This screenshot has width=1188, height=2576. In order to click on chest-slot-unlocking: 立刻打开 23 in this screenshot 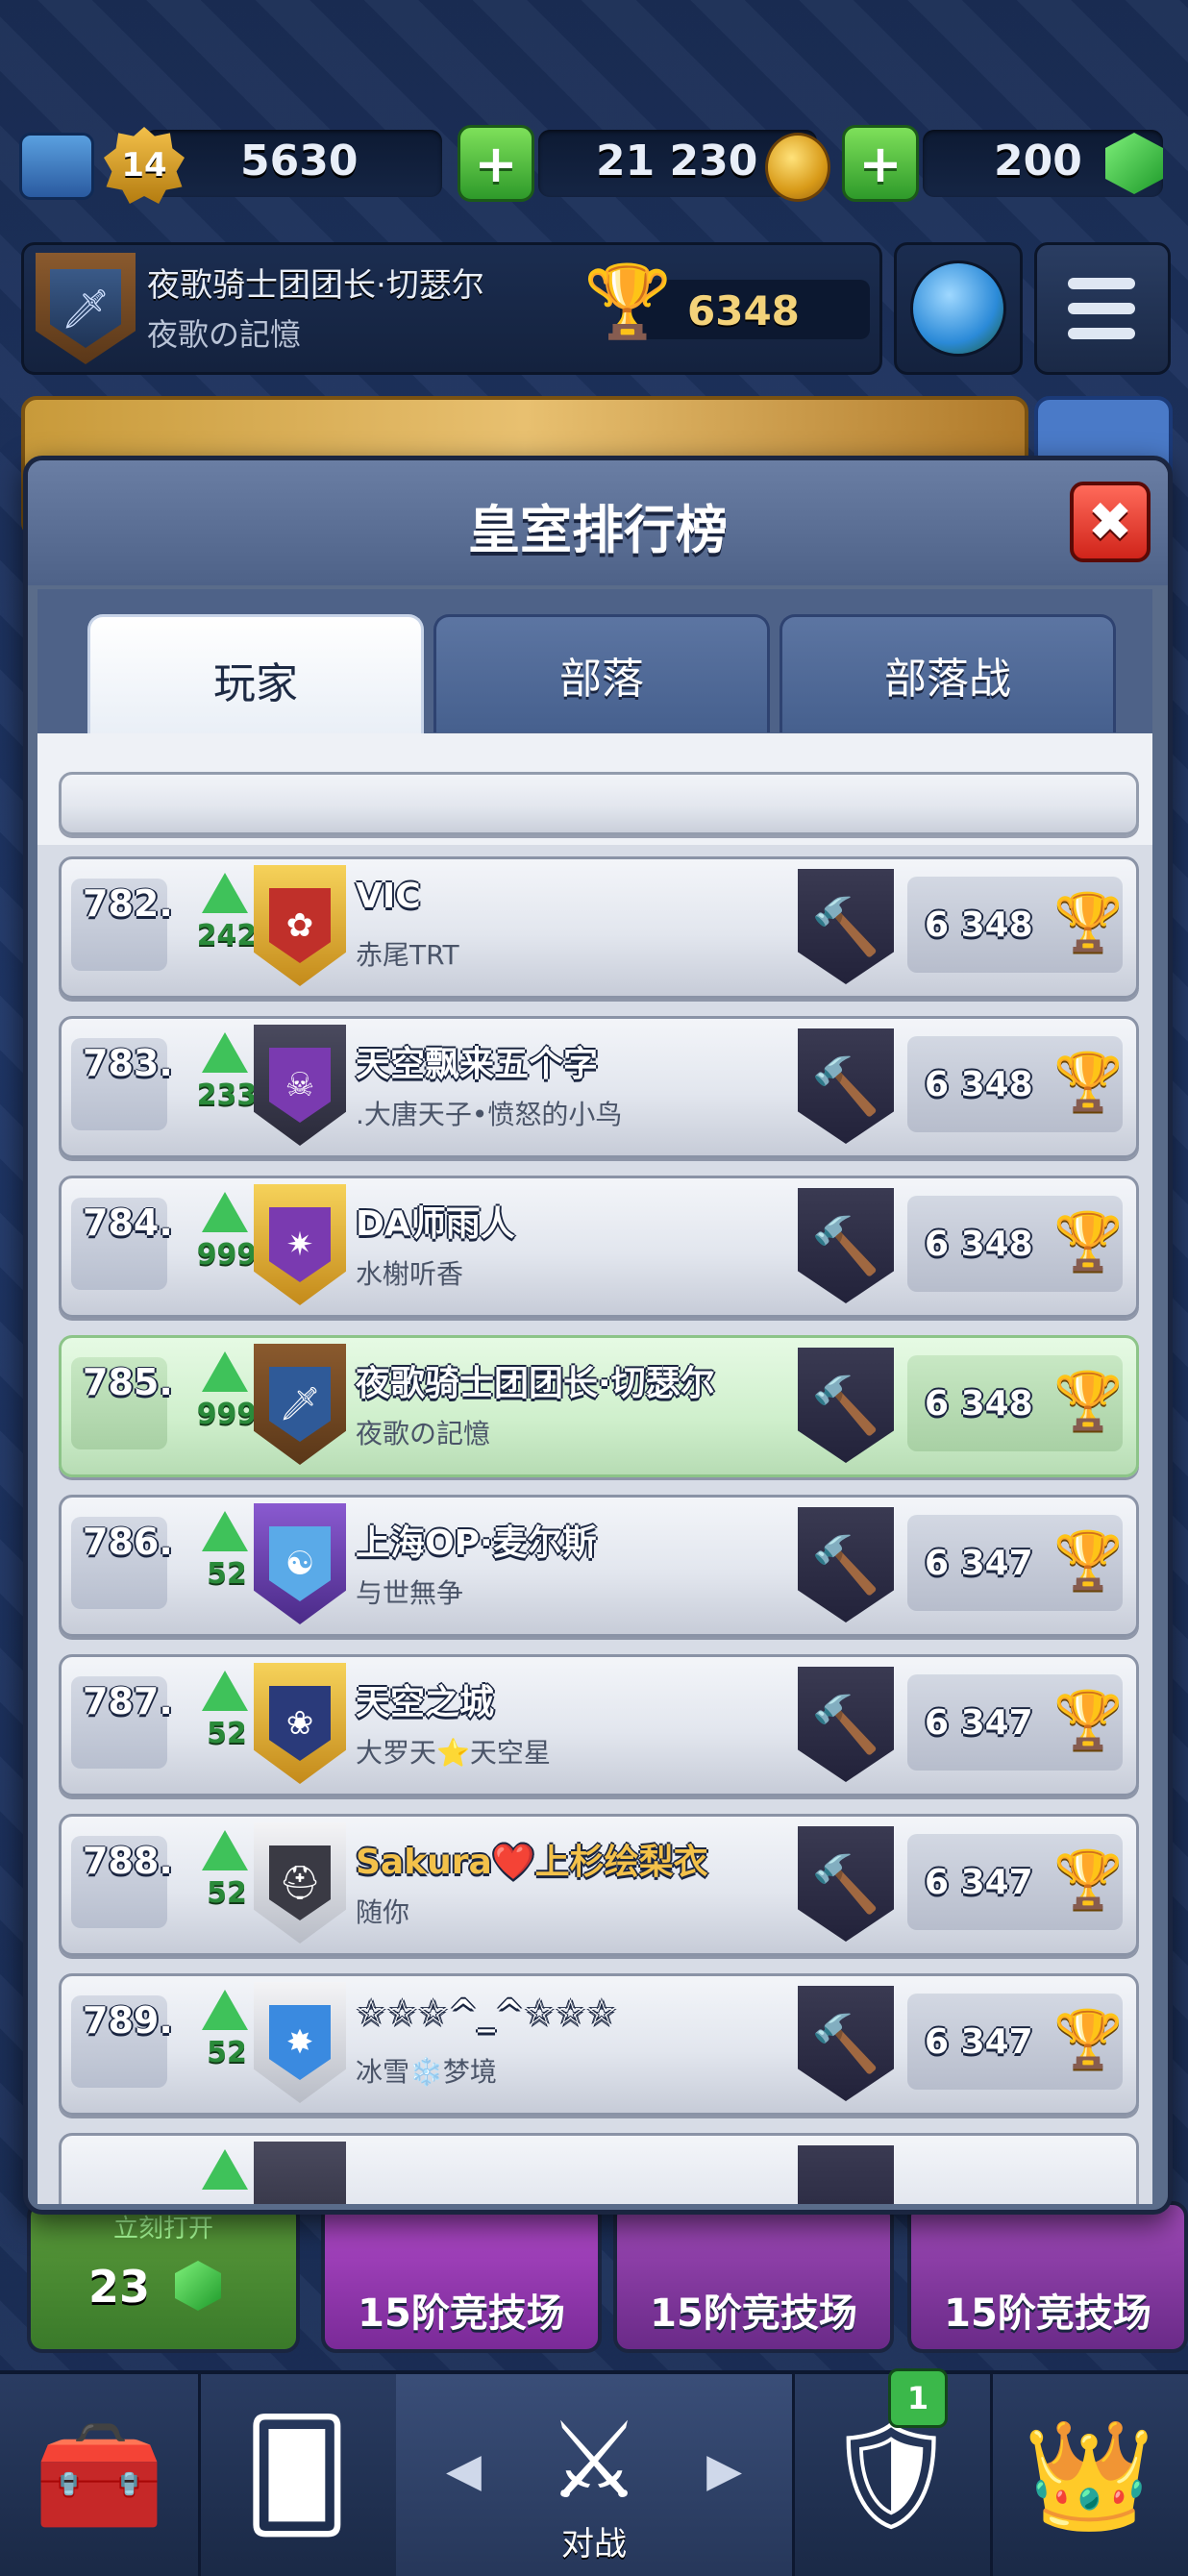, I will do `click(164, 2277)`.